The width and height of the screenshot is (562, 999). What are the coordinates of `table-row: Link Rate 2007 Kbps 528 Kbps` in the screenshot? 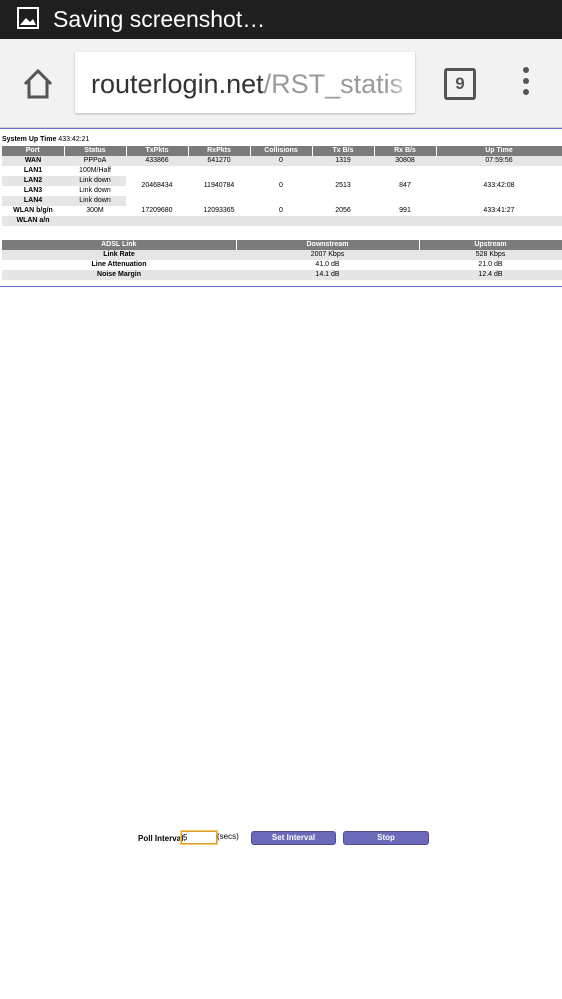 It's located at (282, 255).